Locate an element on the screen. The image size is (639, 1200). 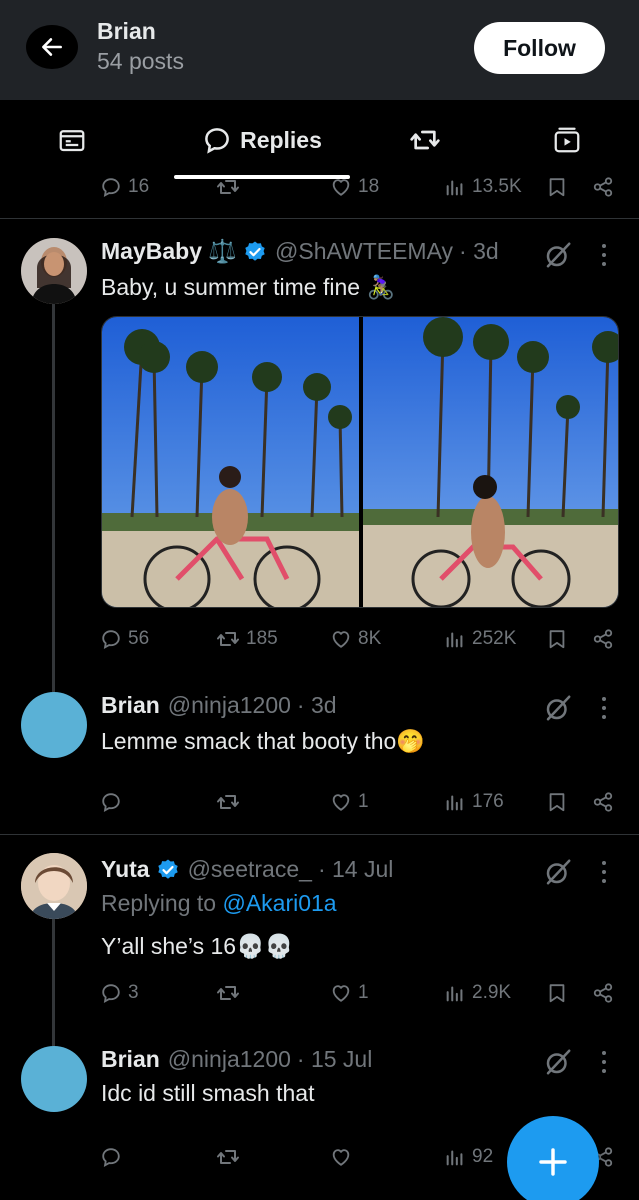
profile-name: Brian is located at coordinates (126, 31).